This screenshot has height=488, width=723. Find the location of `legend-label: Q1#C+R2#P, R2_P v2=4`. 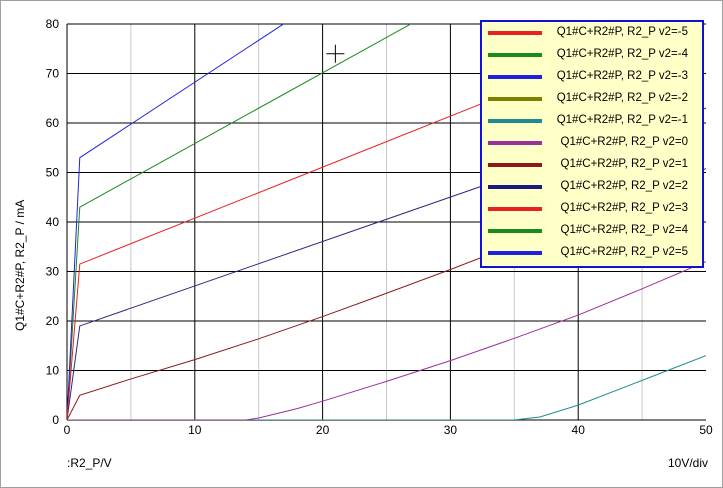

legend-label: Q1#C+R2#P, R2_P v2=4 is located at coordinates (624, 230).